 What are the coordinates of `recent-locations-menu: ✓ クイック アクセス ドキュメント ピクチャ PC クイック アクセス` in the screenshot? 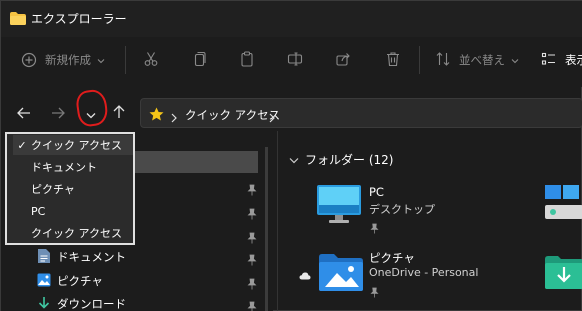 It's located at (70, 188).